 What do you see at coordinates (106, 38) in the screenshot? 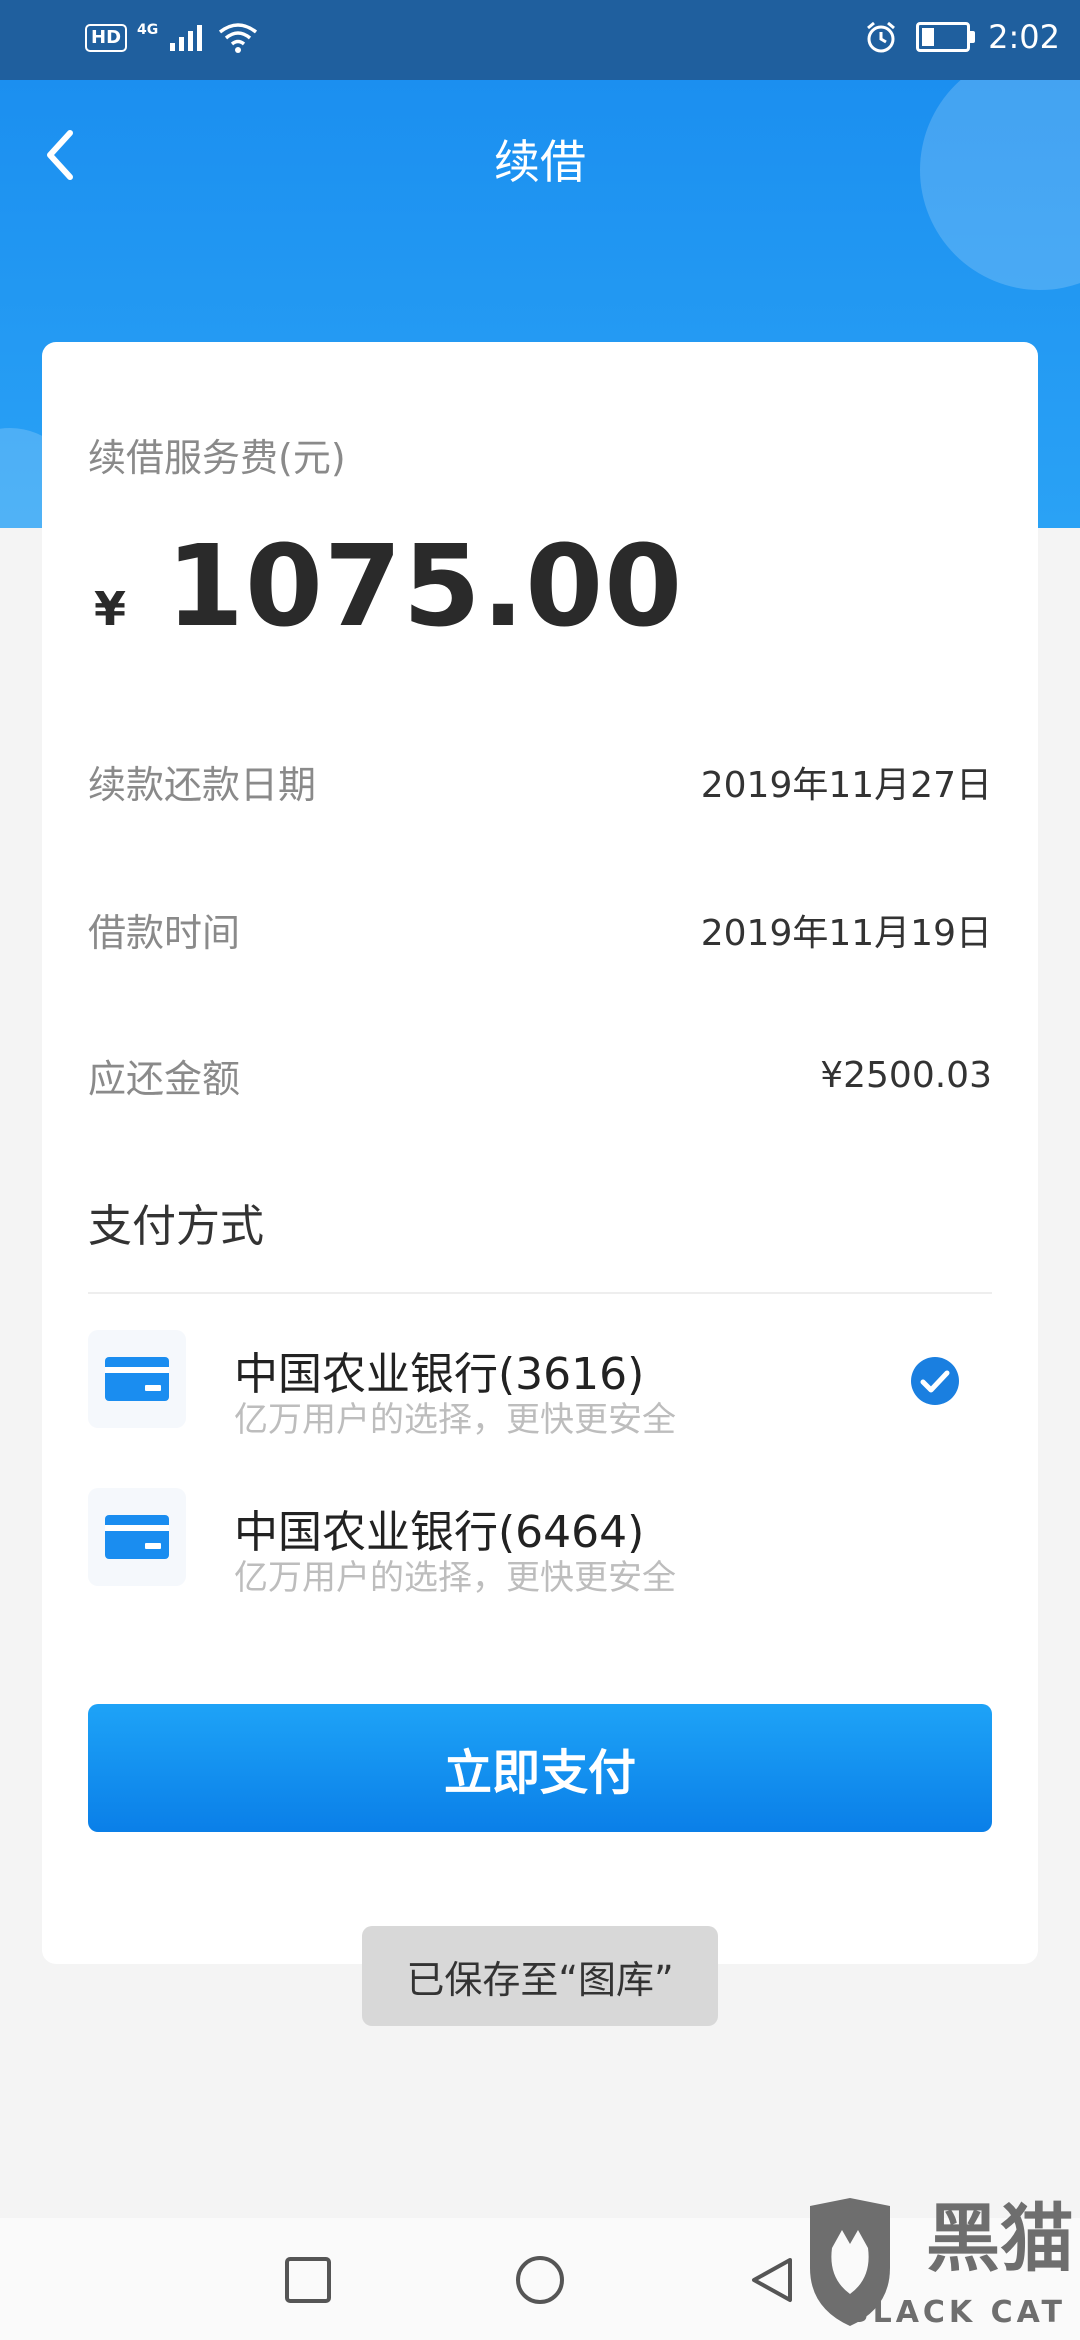
I see `hd-badge: HD` at bounding box center [106, 38].